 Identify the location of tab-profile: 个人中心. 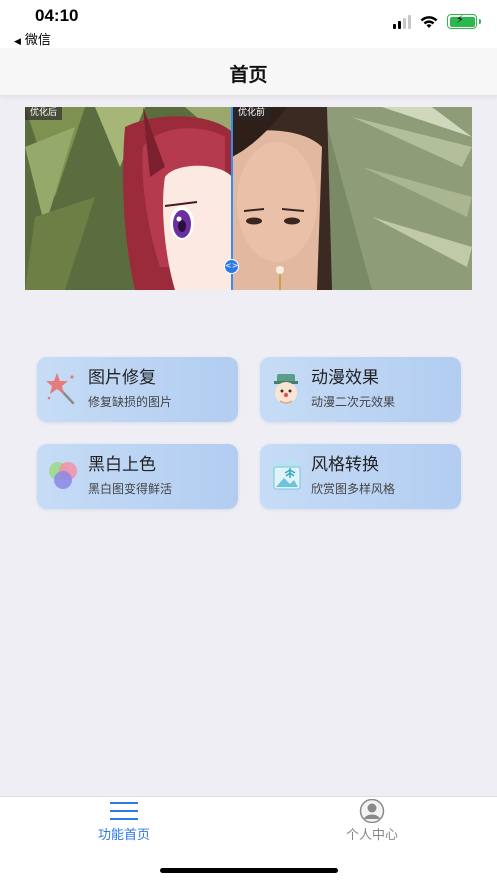
(372, 827).